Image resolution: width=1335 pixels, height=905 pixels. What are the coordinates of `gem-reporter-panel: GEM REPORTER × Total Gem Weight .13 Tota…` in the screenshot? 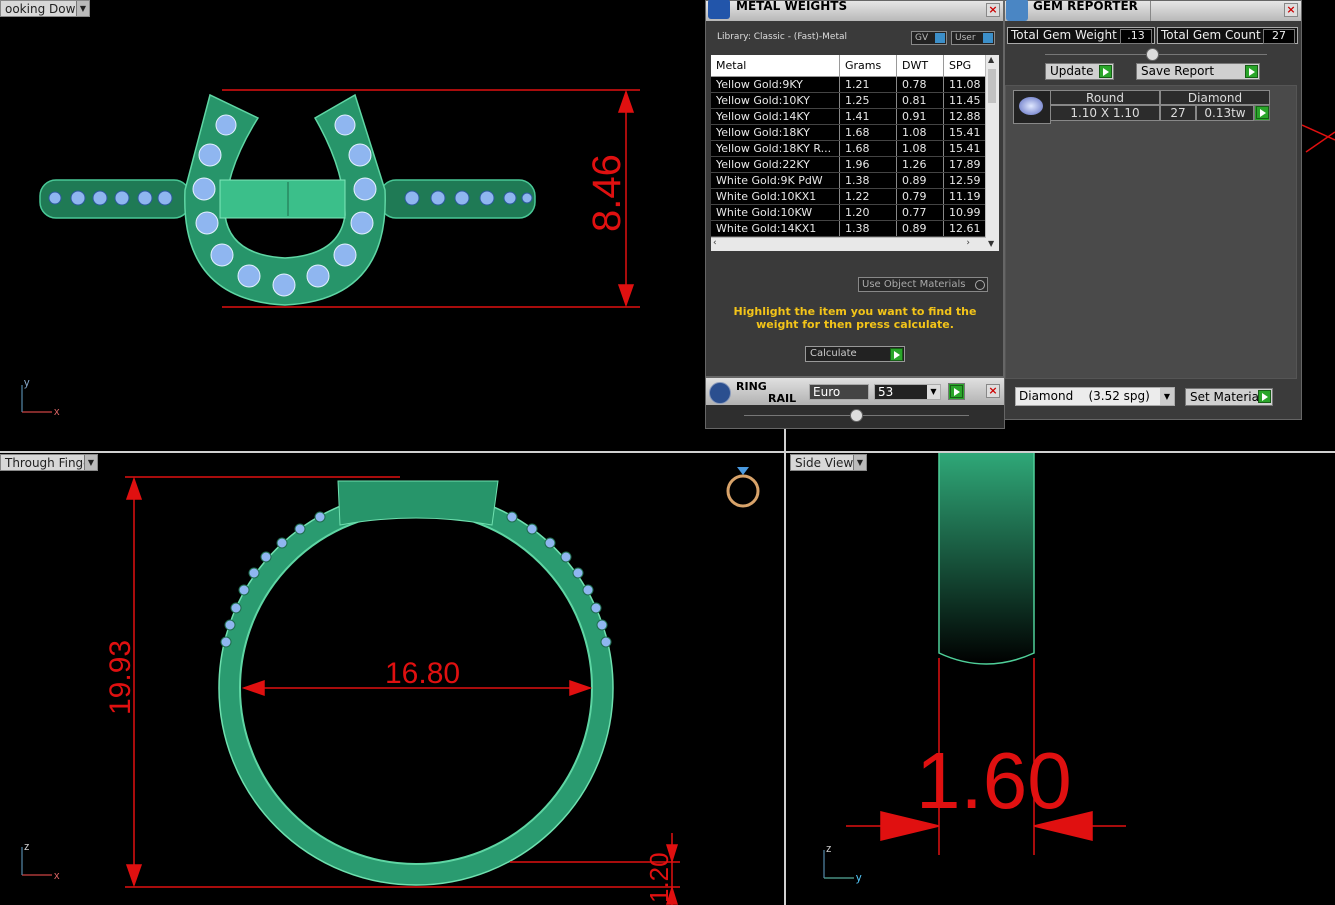 It's located at (1153, 210).